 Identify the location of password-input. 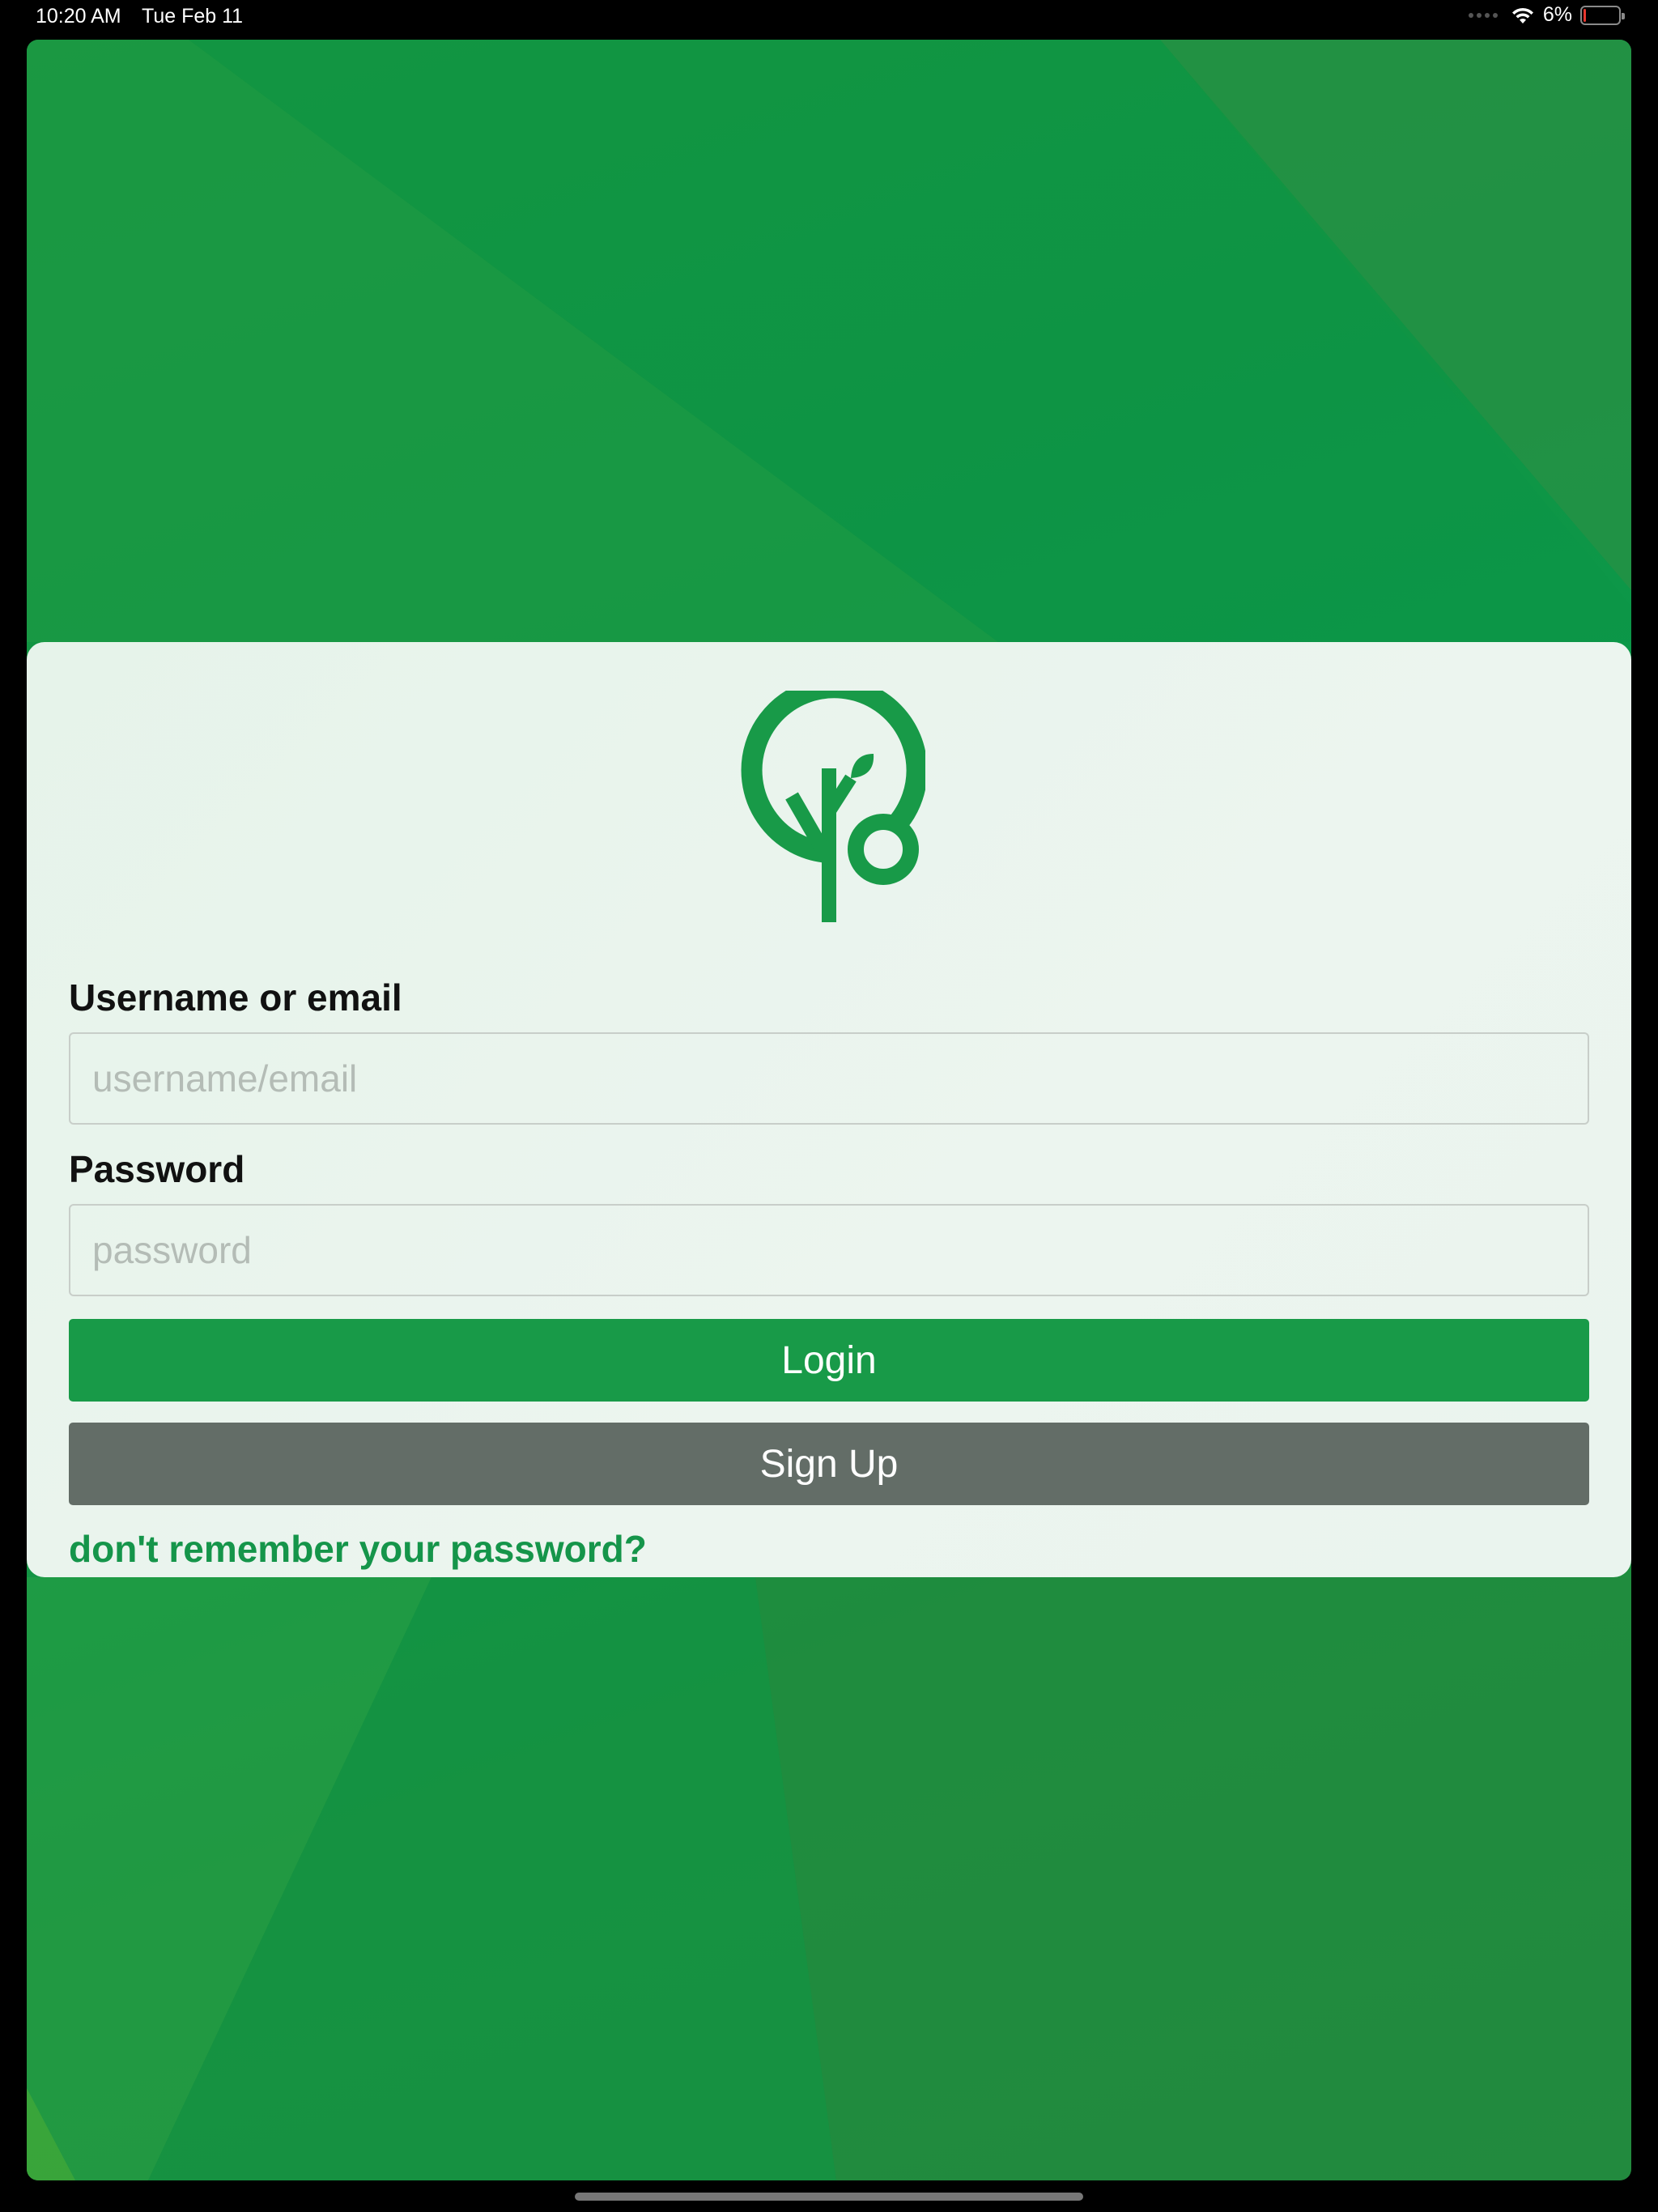
(829, 1250).